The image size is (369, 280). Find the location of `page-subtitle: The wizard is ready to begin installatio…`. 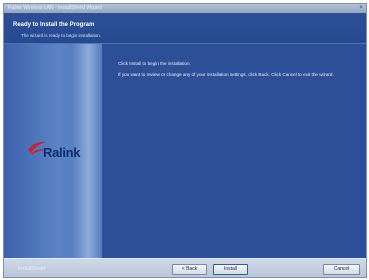

page-subtitle: The wizard is ready to begin installatio… is located at coordinates (61, 35).